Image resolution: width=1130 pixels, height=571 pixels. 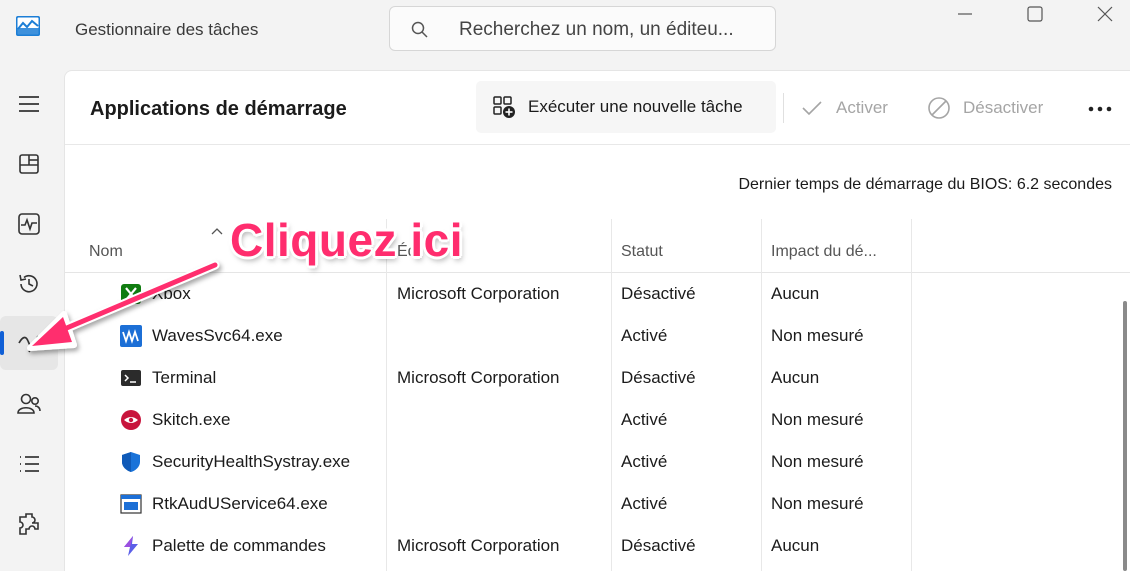 I want to click on minimize-icon, so click(x=965, y=14).